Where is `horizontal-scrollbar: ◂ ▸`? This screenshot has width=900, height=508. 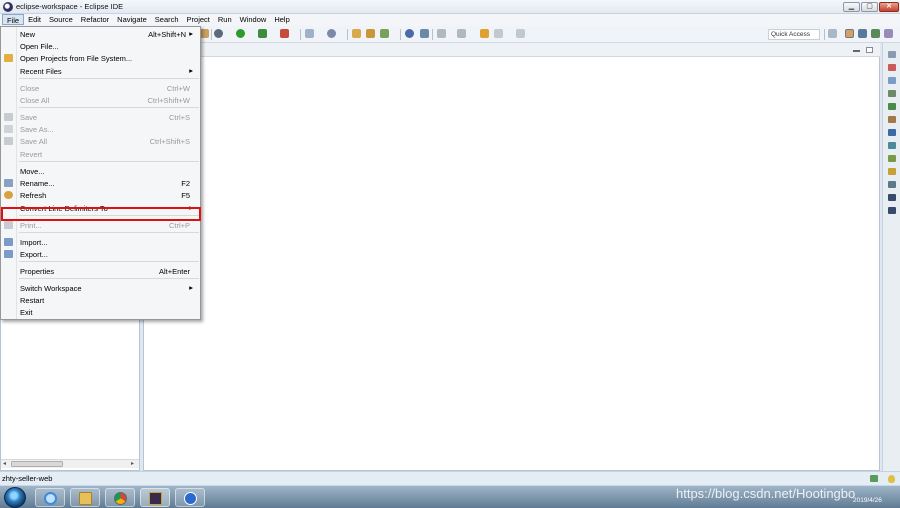
horizontal-scrollbar: ◂ ▸ is located at coordinates (70, 463).